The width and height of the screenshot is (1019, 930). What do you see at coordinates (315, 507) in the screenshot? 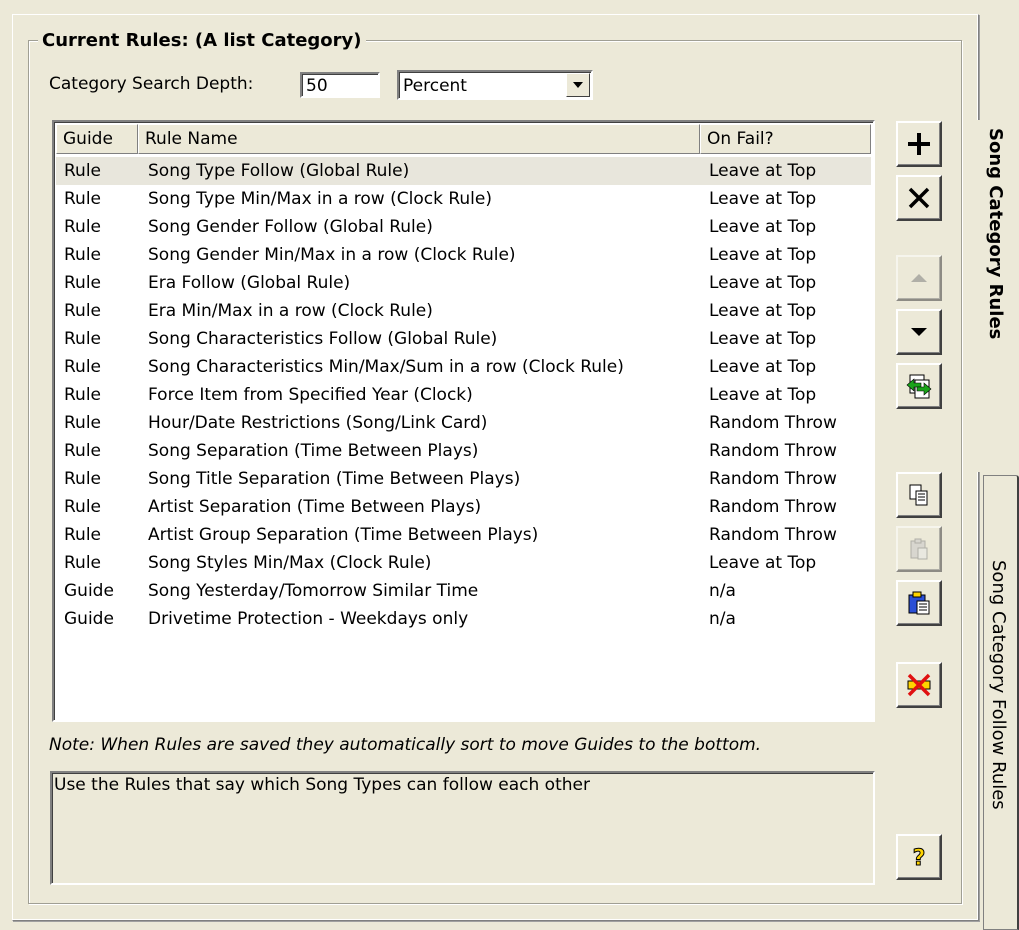
I see `rule-name-cell: Artist Separation (Time Between Plays)` at bounding box center [315, 507].